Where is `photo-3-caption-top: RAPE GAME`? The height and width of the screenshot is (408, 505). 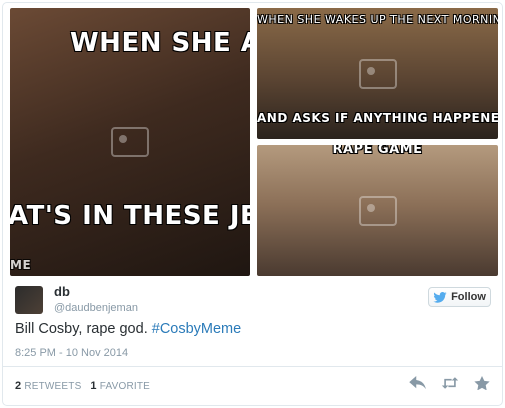
photo-3-caption-top: RAPE GAME is located at coordinates (377, 151).